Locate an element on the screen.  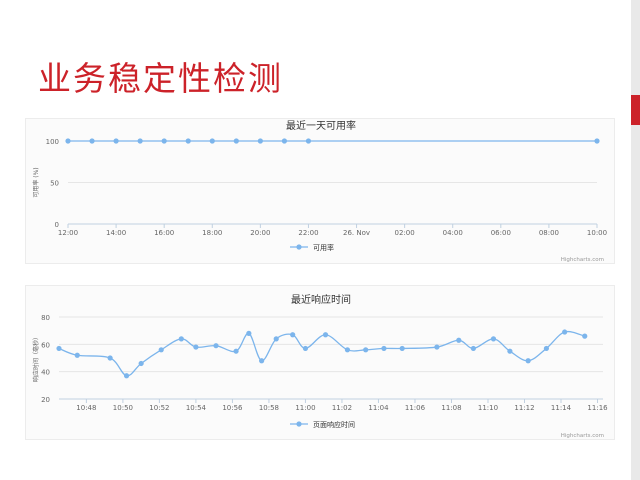
x-tick-label: 02:00 is located at coordinates (405, 233).